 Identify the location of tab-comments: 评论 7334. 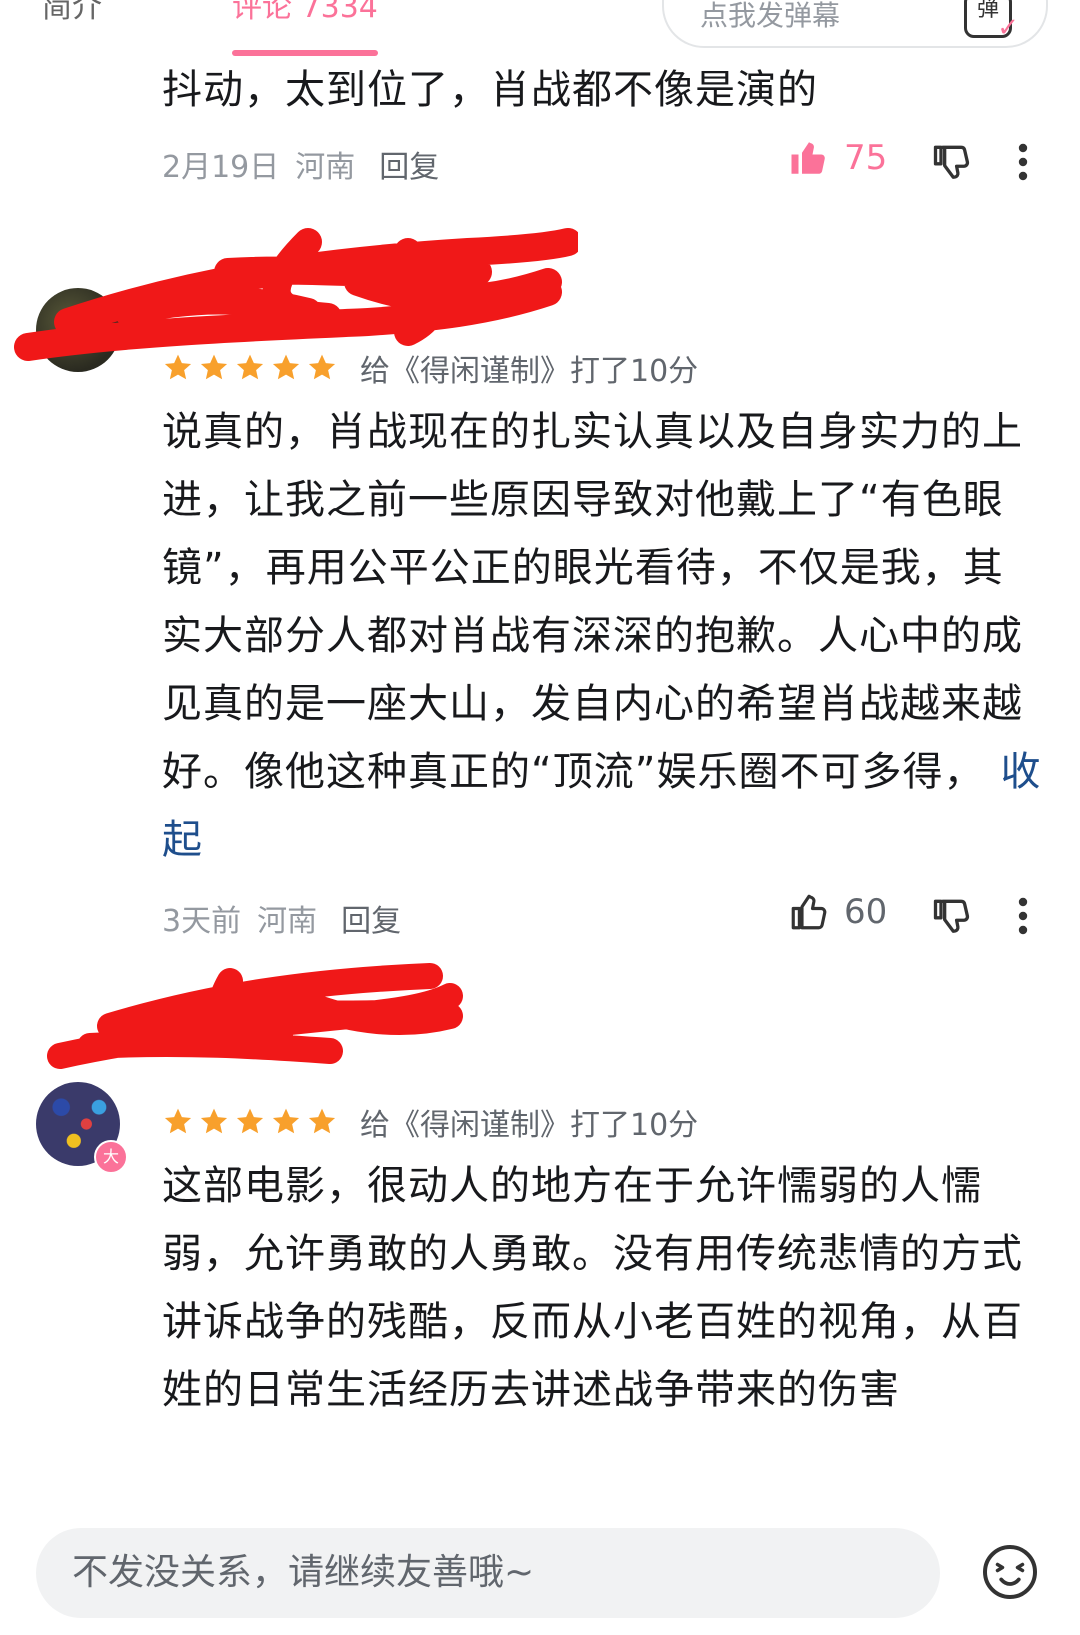
(305, 13).